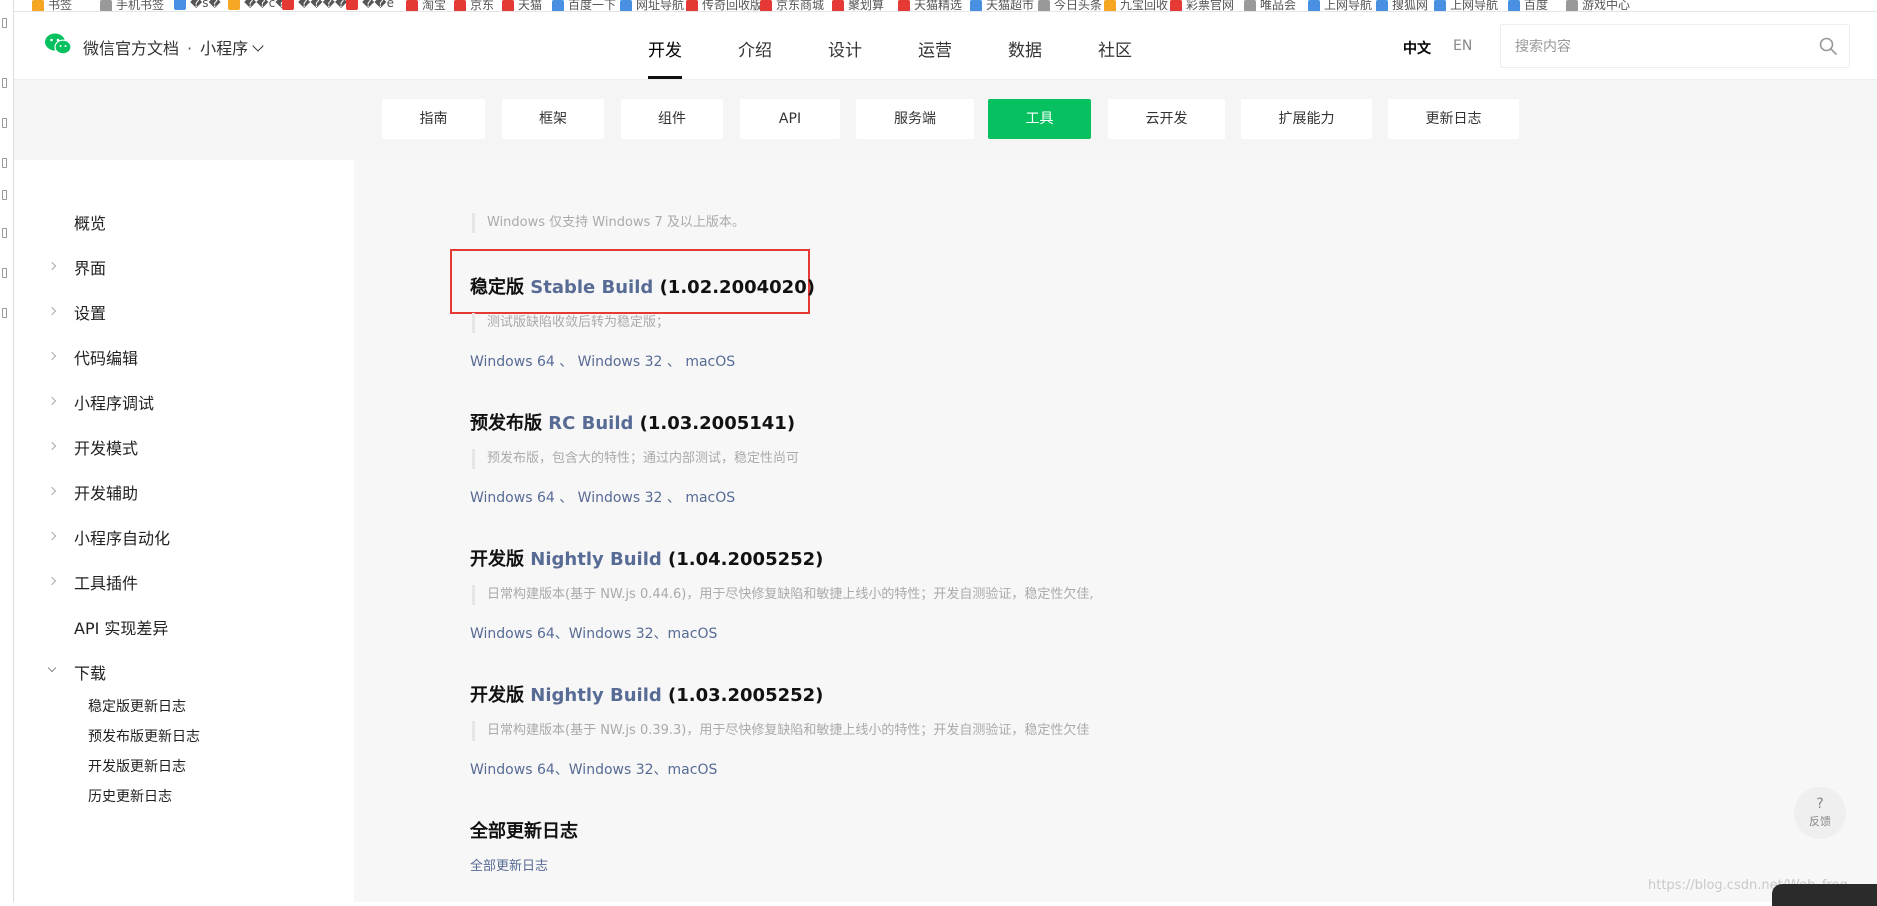 Image resolution: width=1877 pixels, height=906 pixels. Describe the element at coordinates (1002, 5) in the screenshot. I see `bookmark-item: 天猫超市` at that location.